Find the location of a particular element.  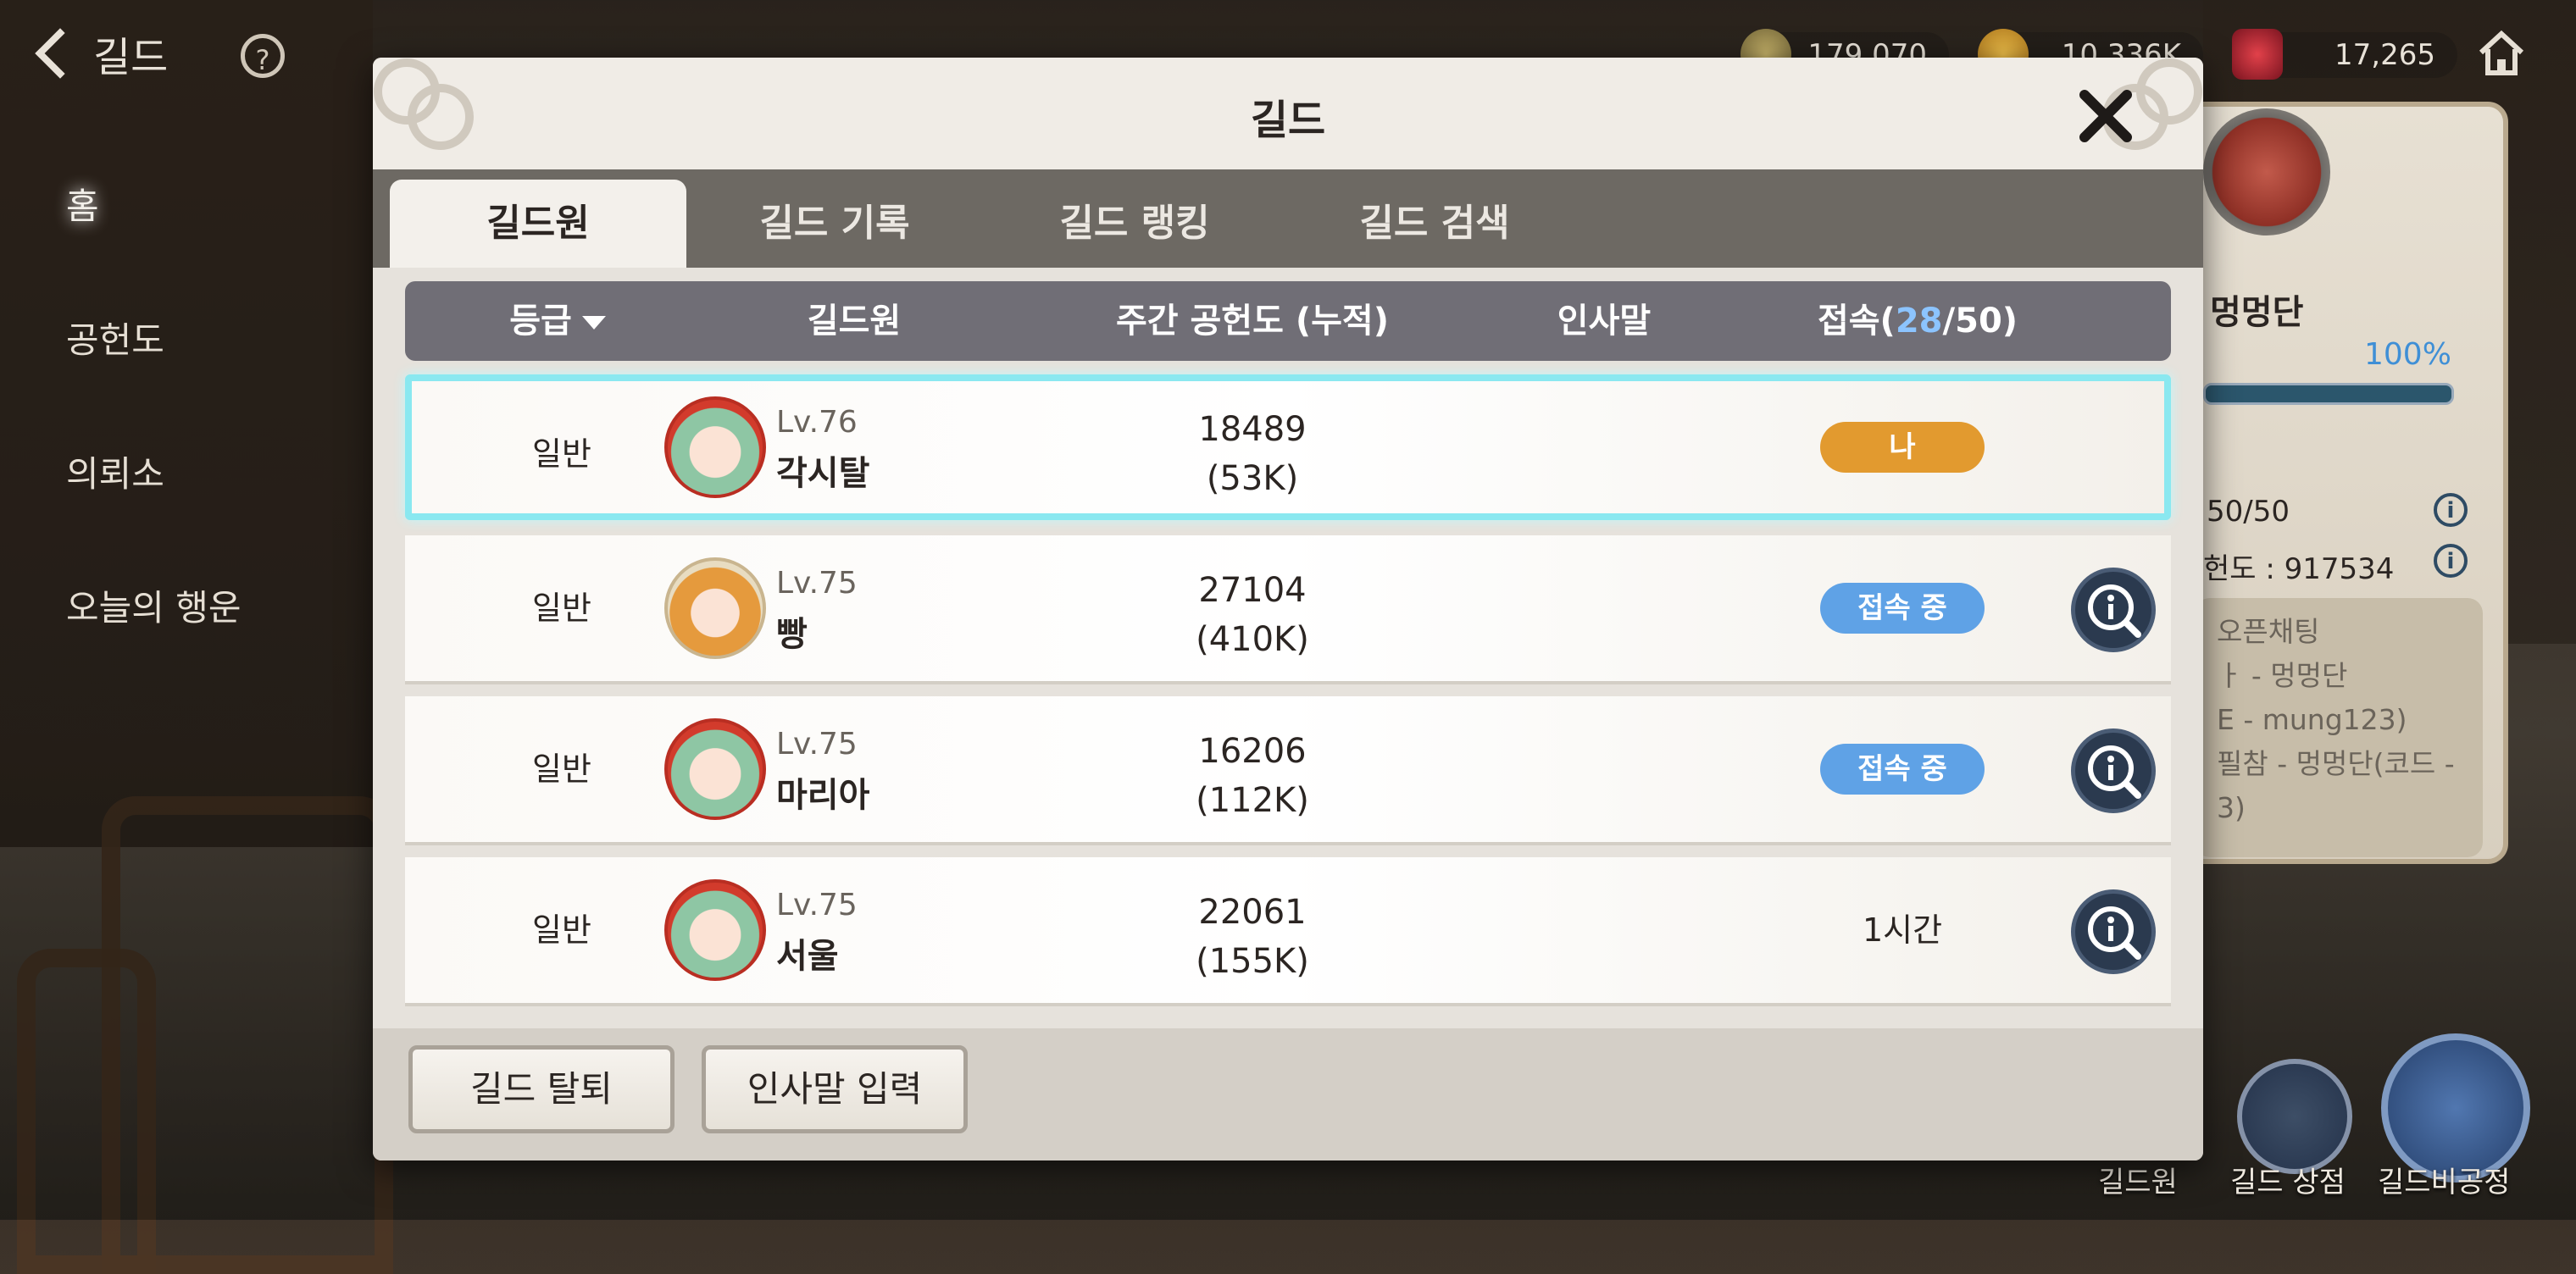

back-button: 길드 is located at coordinates (99, 53).